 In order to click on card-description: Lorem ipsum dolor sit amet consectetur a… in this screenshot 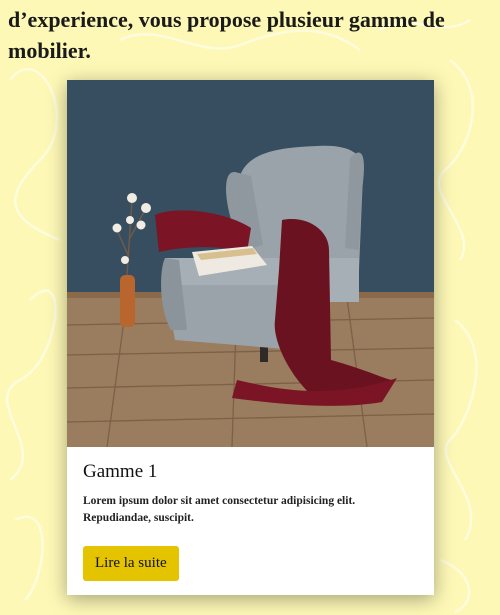, I will do `click(219, 509)`.